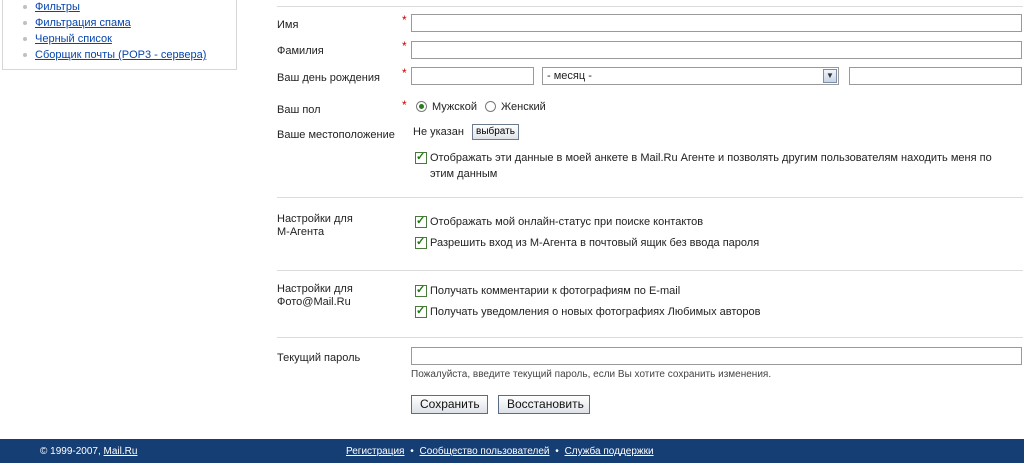 This screenshot has height=463, width=1024. I want to click on birthday-label: Ваш день рождения, so click(328, 78).